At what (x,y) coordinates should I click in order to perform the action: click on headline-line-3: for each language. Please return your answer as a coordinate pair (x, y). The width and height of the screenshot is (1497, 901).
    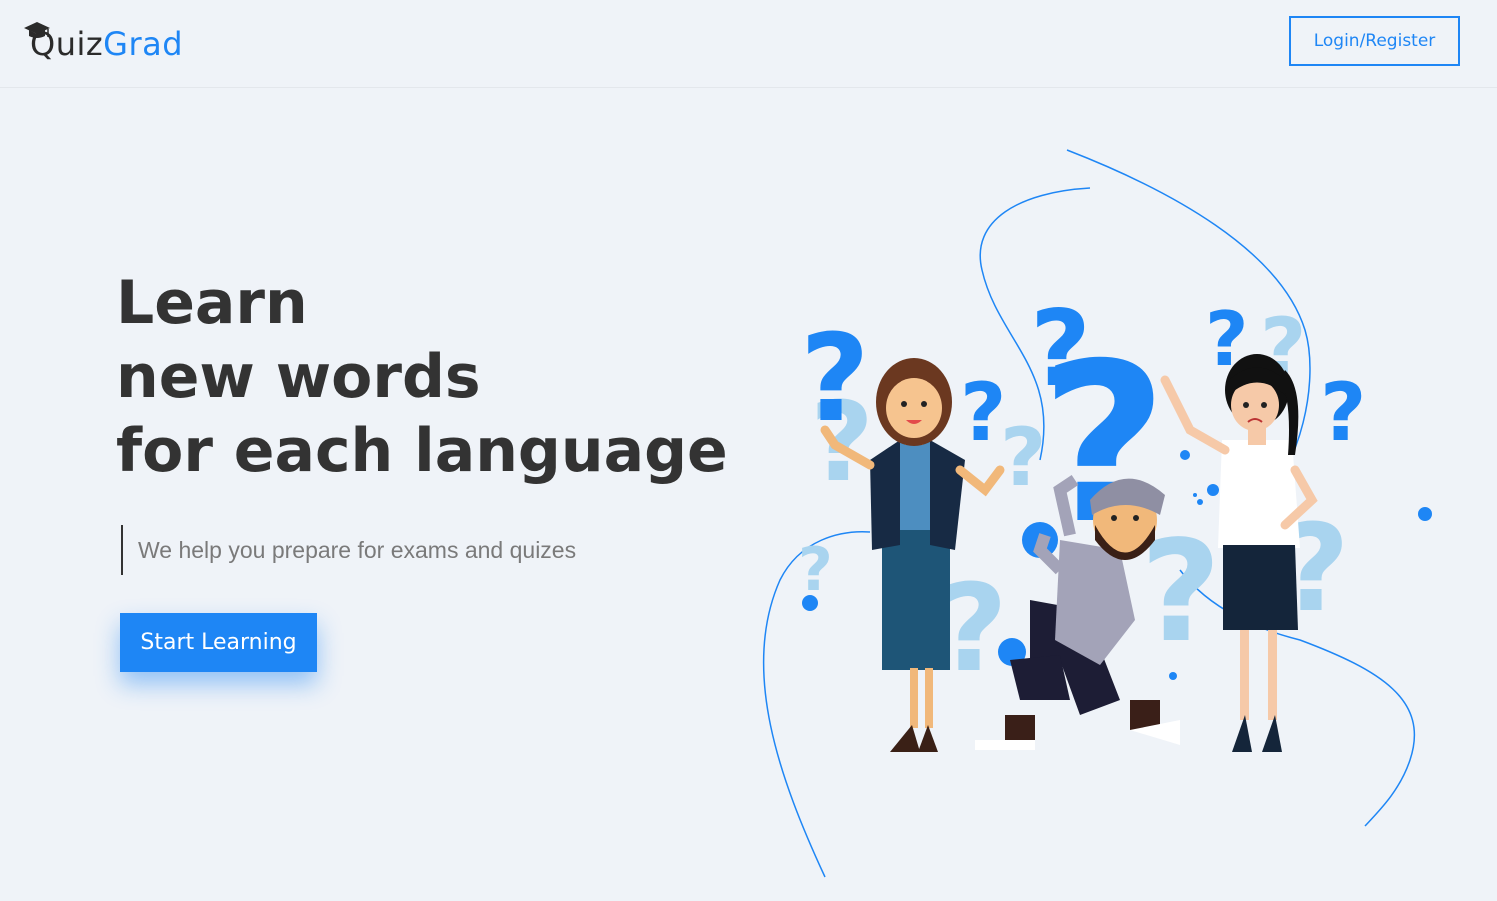
    Looking at the image, I should click on (422, 451).